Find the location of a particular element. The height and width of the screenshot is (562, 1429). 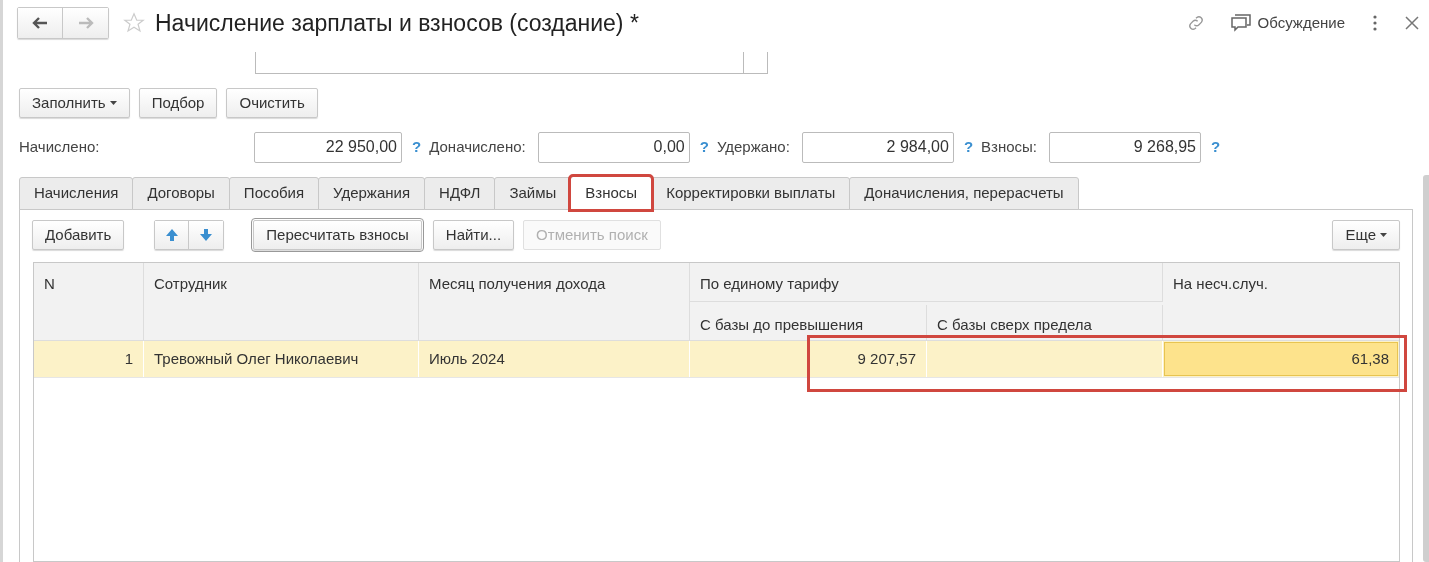

chat-icon is located at coordinates (1240, 23).